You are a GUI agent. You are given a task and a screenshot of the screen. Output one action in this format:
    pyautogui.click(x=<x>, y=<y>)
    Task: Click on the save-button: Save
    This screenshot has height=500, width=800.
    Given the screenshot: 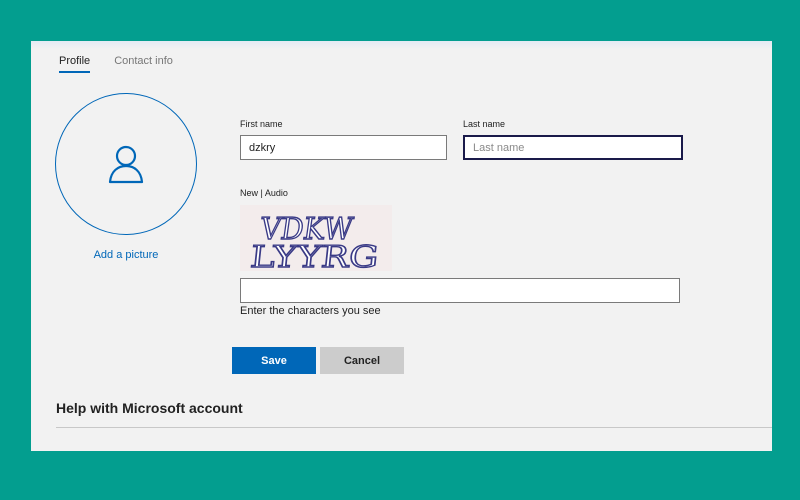 What is the action you would take?
    pyautogui.click(x=274, y=360)
    